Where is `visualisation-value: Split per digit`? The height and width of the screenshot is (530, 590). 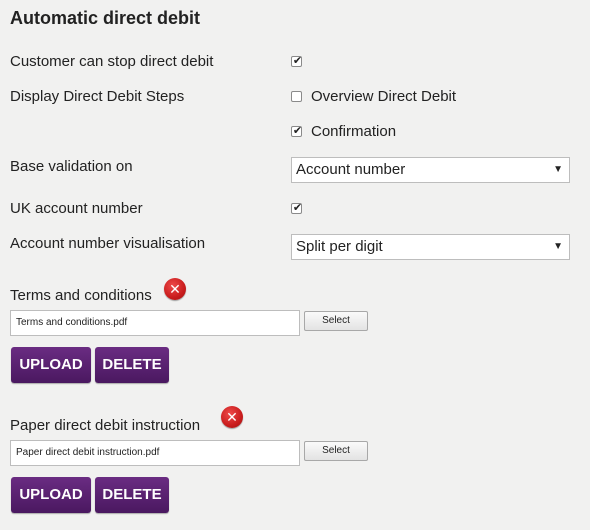 visualisation-value: Split per digit is located at coordinates (339, 246).